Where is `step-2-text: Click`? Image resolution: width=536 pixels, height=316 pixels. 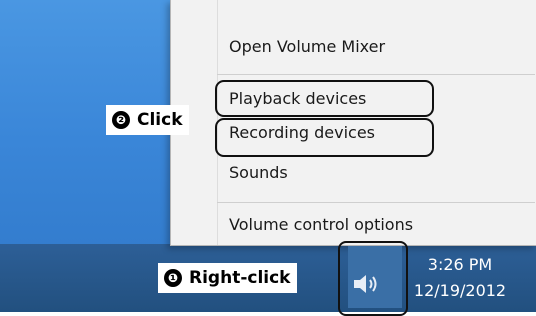 step-2-text: Click is located at coordinates (160, 120).